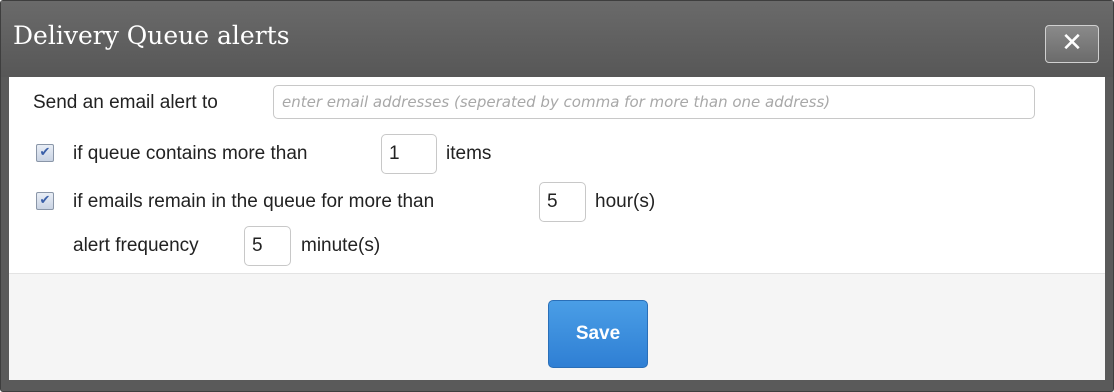 The height and width of the screenshot is (392, 1114). What do you see at coordinates (341, 245) in the screenshot?
I see `alert-frequency-suffix: minute(s)` at bounding box center [341, 245].